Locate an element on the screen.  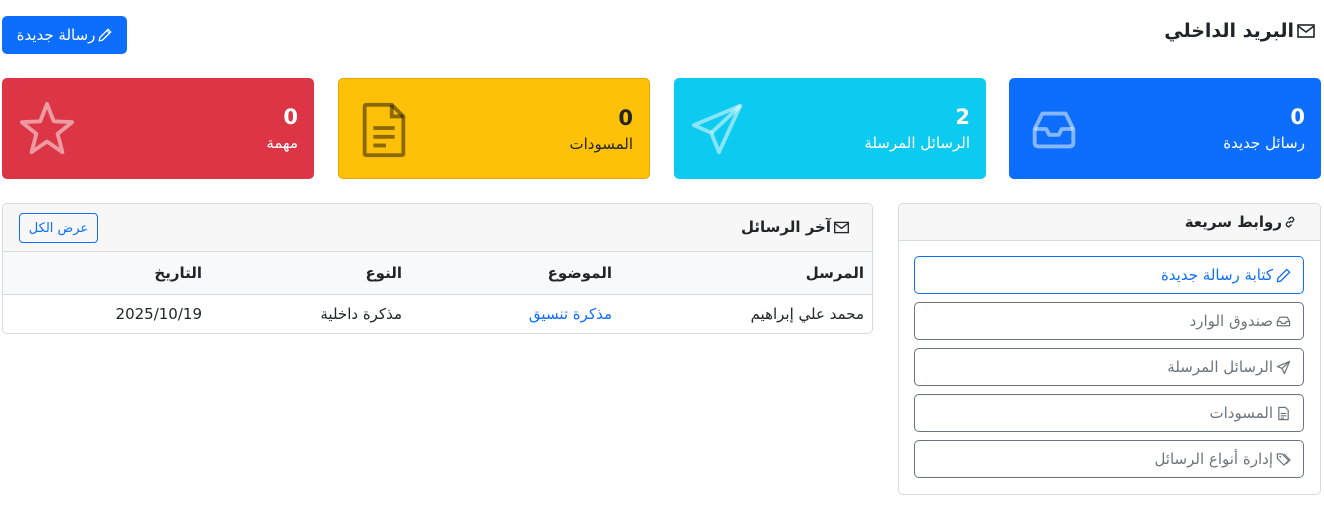
quick-links-header: روابط سريعة is located at coordinates (1109, 222).